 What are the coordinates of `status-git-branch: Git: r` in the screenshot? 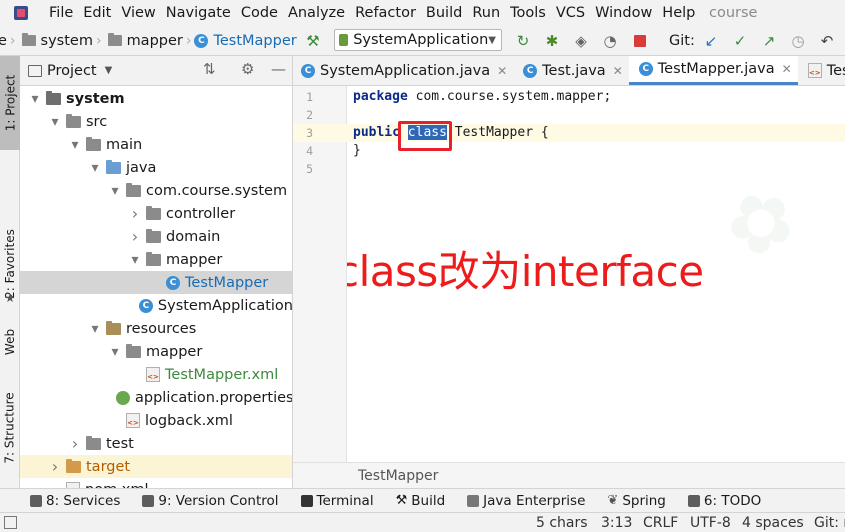 It's located at (829, 522).